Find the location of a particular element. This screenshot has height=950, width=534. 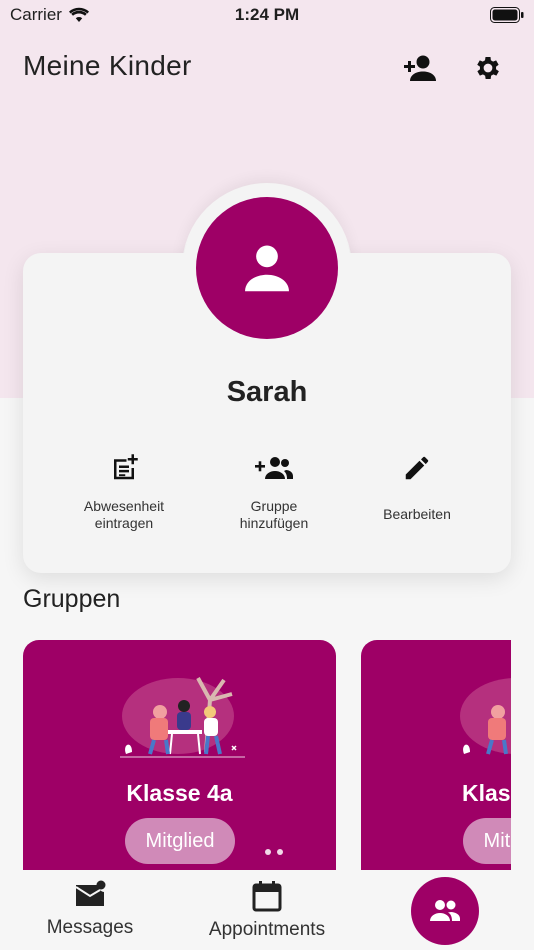

nav-children is located at coordinates (445, 911).